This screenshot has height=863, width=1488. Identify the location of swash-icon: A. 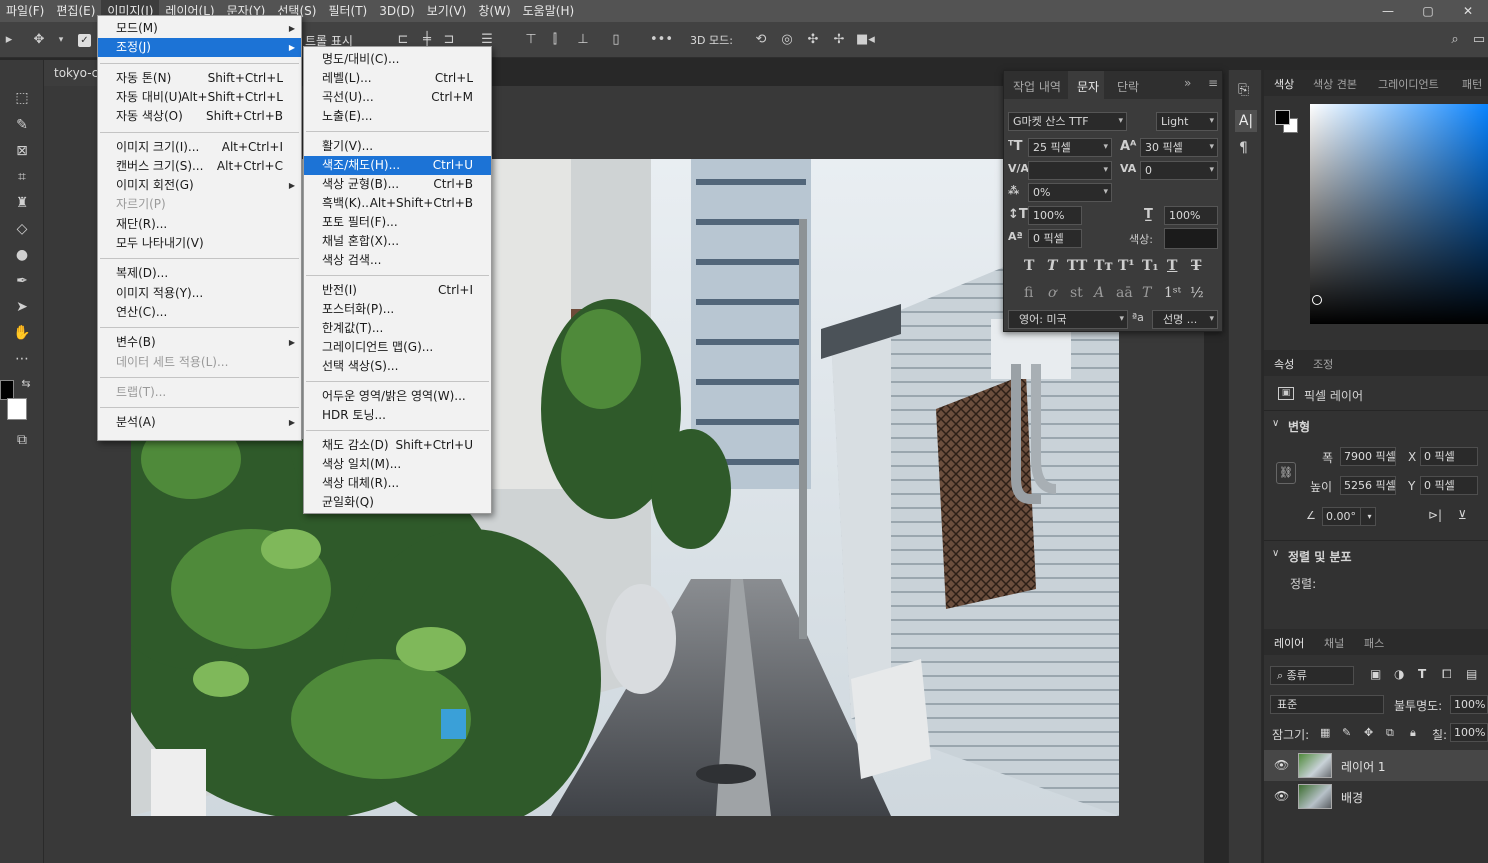
(1099, 293).